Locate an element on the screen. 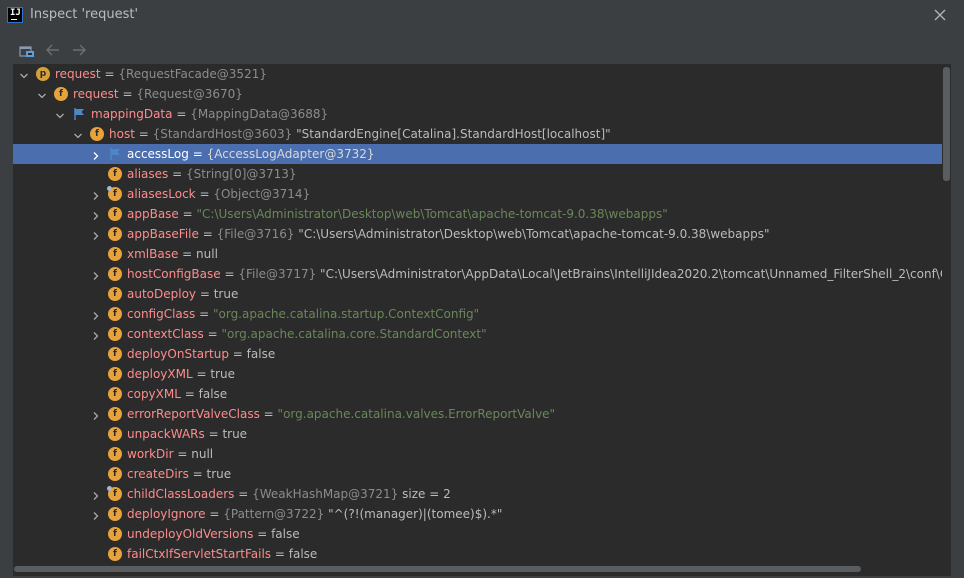 The image size is (964, 578). tree-row: f deployXML = true is located at coordinates (482, 374).